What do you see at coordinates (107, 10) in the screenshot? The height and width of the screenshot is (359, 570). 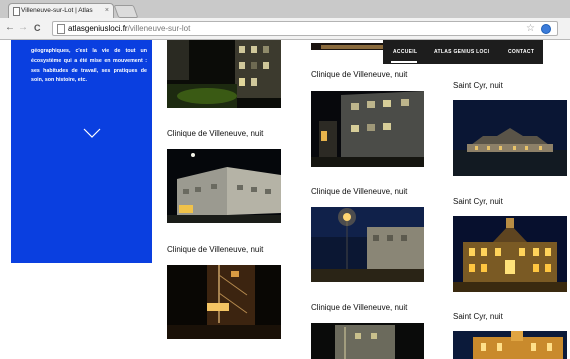 I see `tab-close-icon: ×` at bounding box center [107, 10].